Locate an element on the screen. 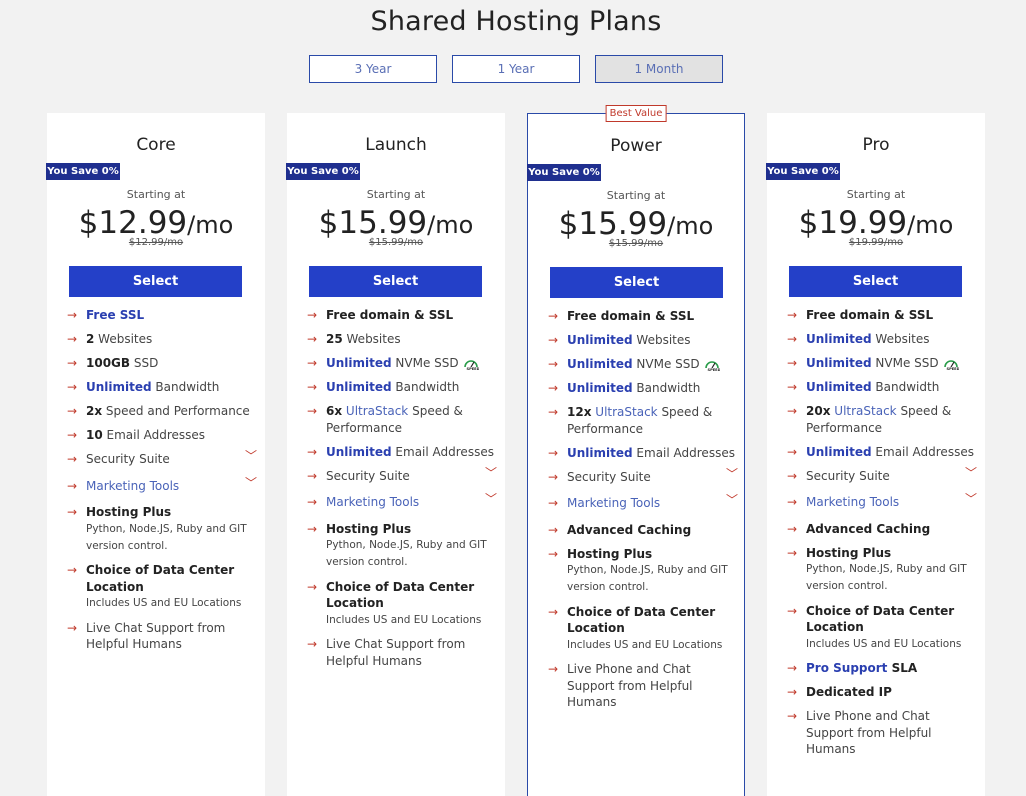  feature-text: SLA is located at coordinates (902, 668).